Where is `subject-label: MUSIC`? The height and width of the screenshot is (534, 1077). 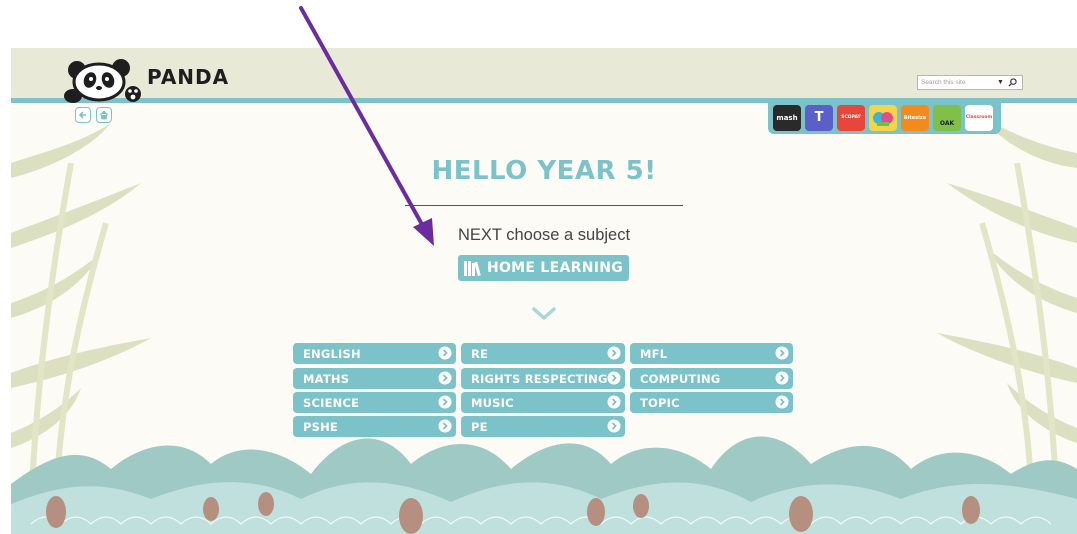
subject-label: MUSIC is located at coordinates (492, 402).